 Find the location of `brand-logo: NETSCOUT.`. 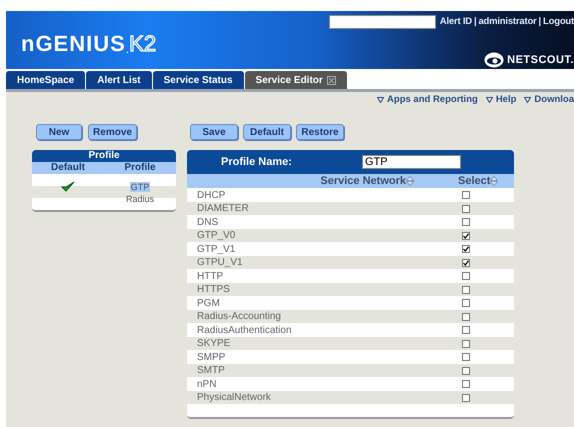

brand-logo: NETSCOUT. is located at coordinates (540, 60).